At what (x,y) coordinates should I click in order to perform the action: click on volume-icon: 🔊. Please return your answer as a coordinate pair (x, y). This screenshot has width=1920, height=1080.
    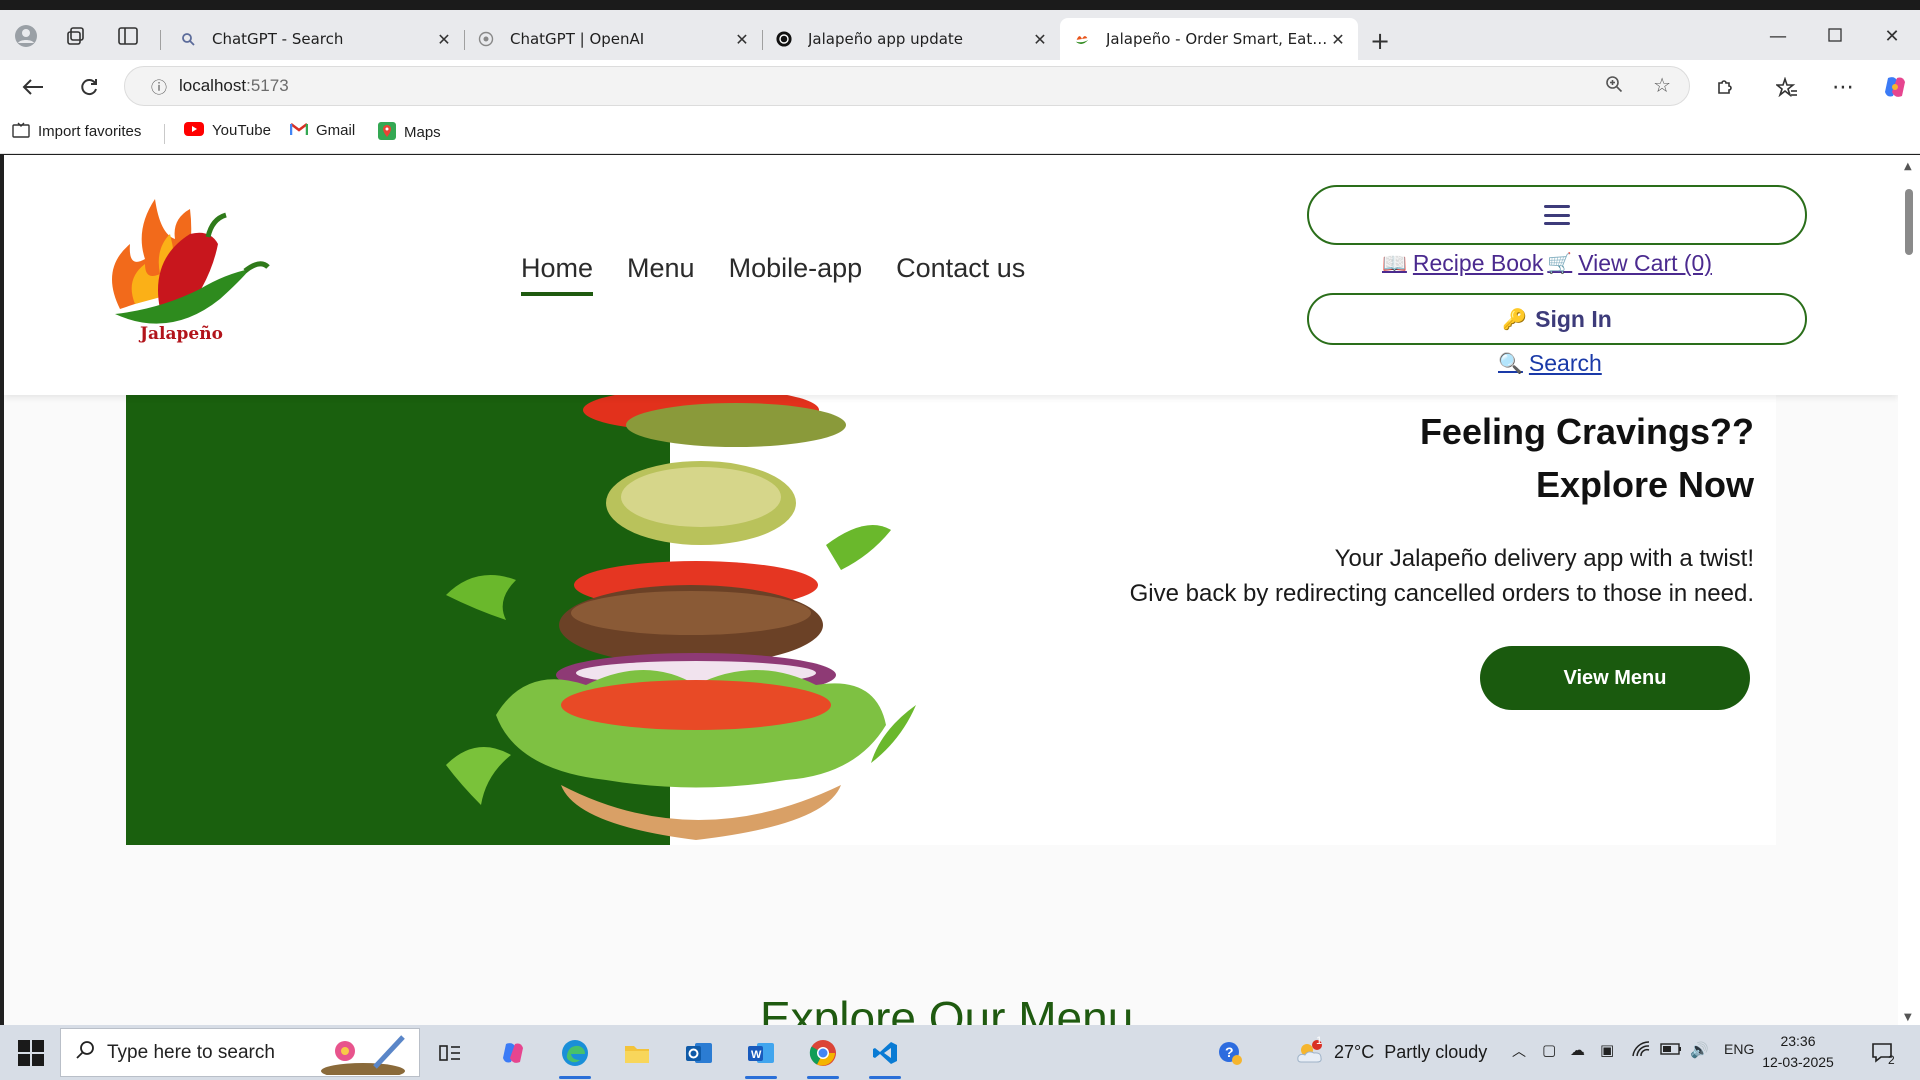
    Looking at the image, I should click on (1699, 1050).